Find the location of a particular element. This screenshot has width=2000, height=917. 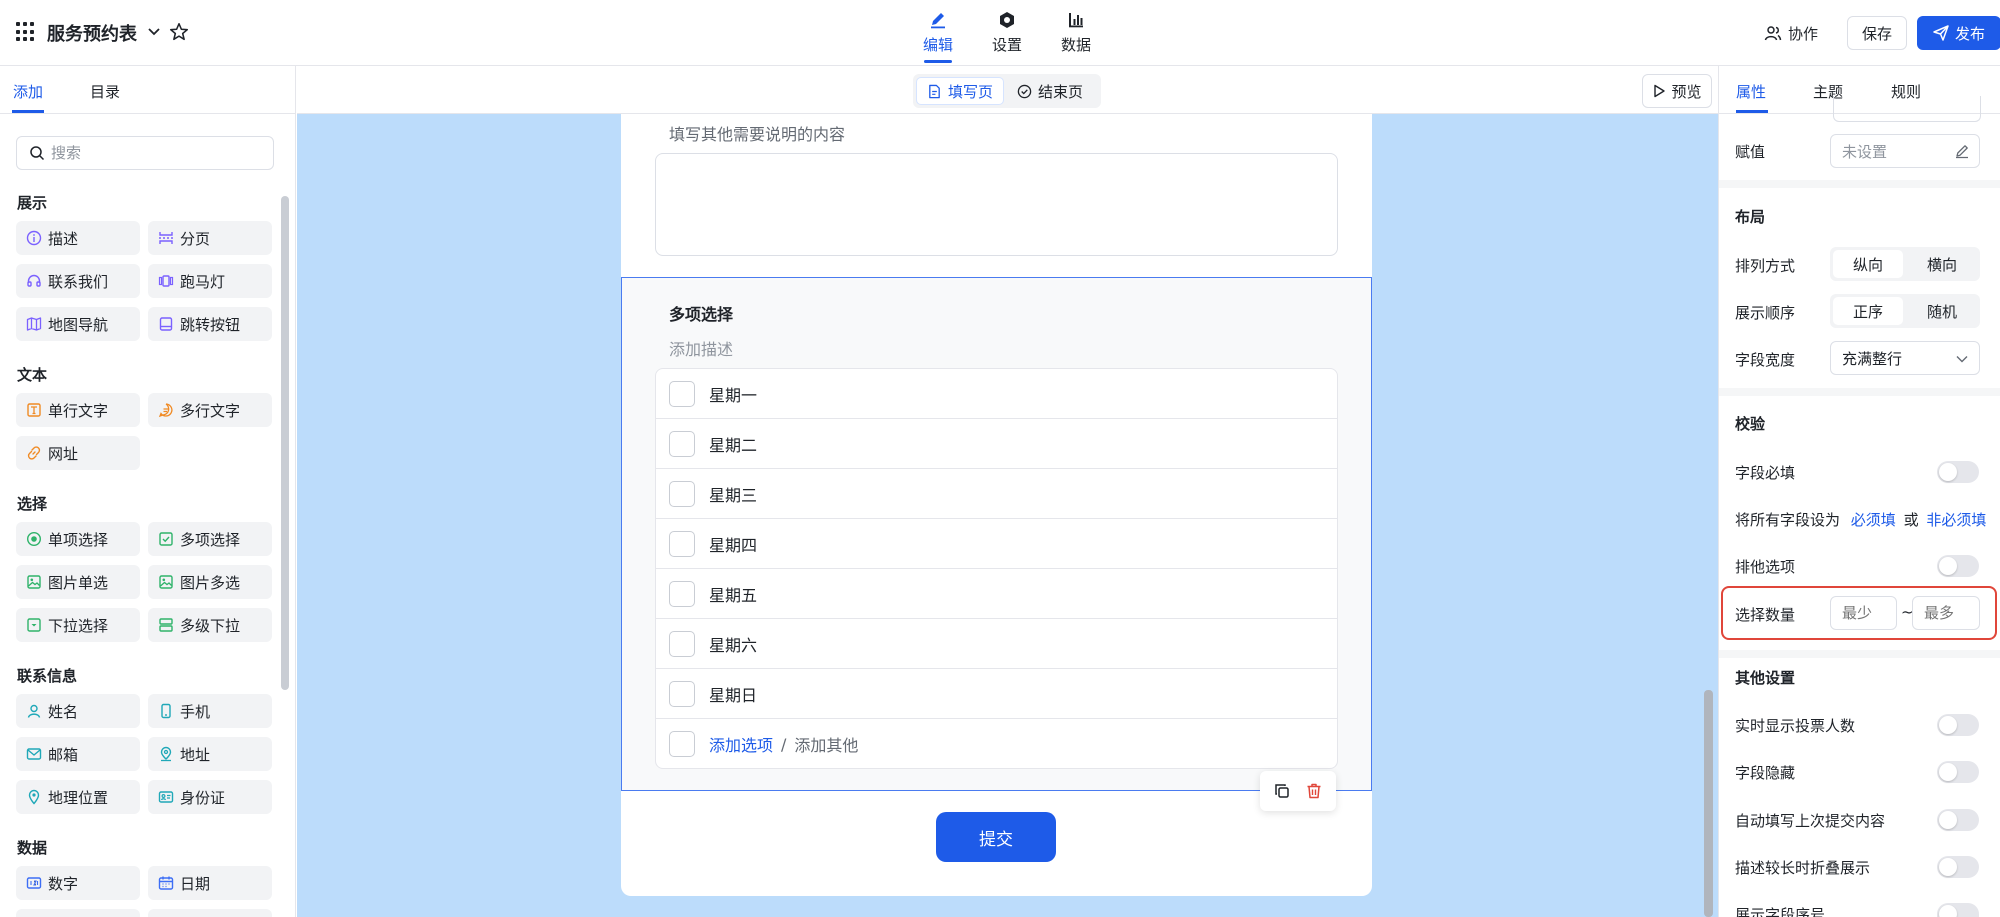

tab-add: 添加 is located at coordinates (28, 91).